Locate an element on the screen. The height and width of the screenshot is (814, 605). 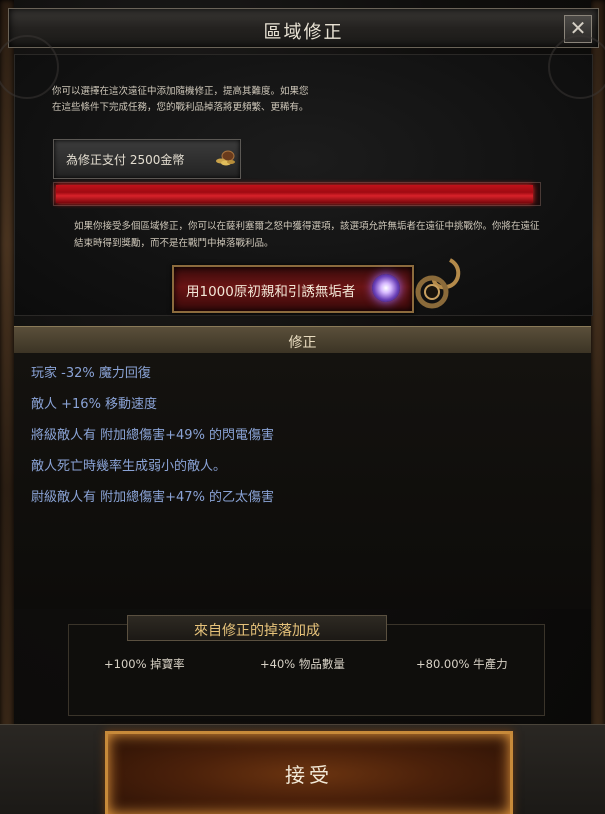
title-bar: 區域修正 ✕ is located at coordinates (303, 28).